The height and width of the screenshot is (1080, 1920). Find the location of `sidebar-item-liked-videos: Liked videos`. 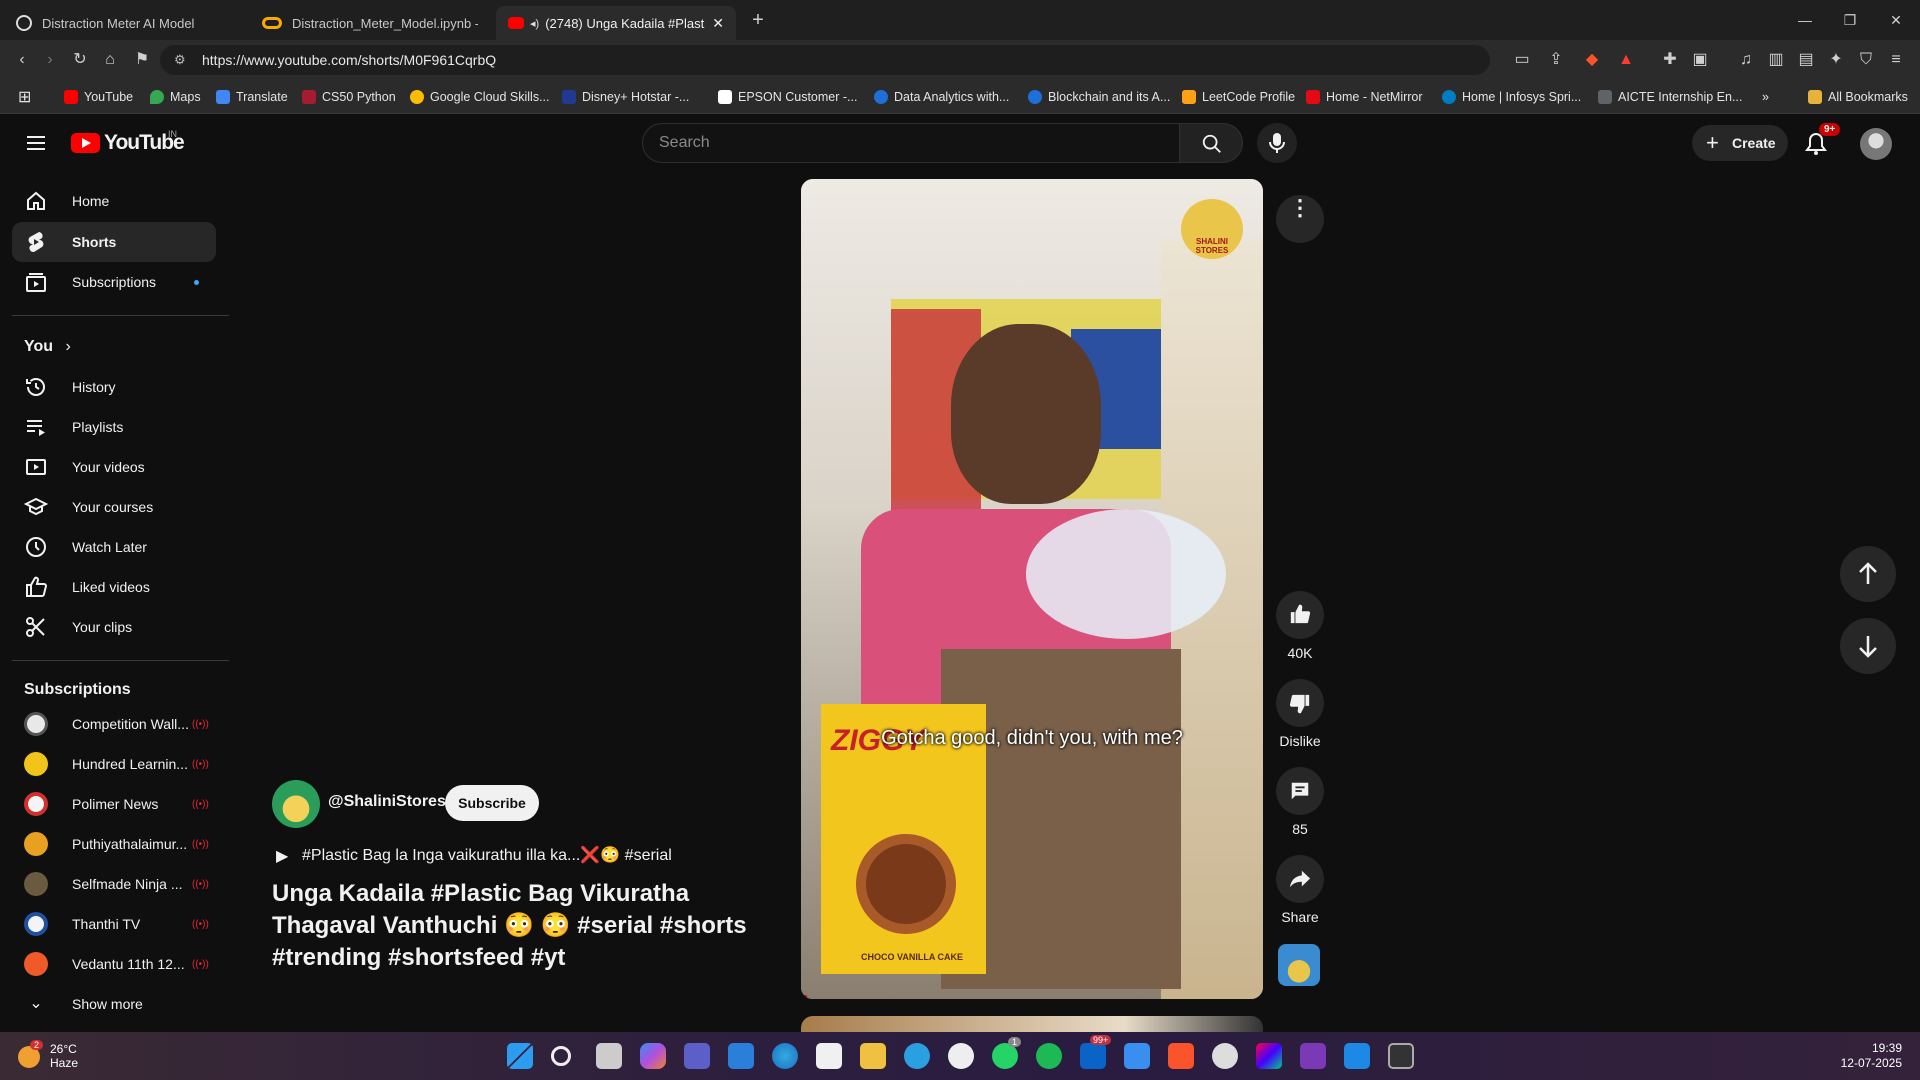

sidebar-item-liked-videos: Liked videos is located at coordinates (114, 587).